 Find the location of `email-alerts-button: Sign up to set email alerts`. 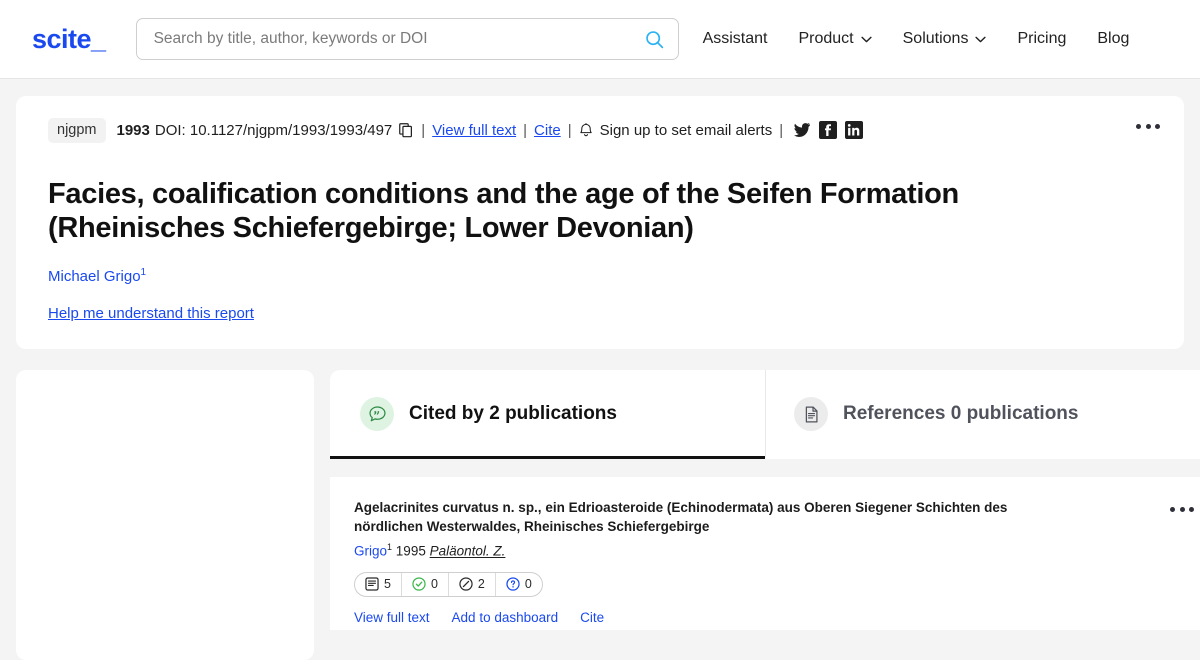

email-alerts-button: Sign up to set email alerts is located at coordinates (676, 130).